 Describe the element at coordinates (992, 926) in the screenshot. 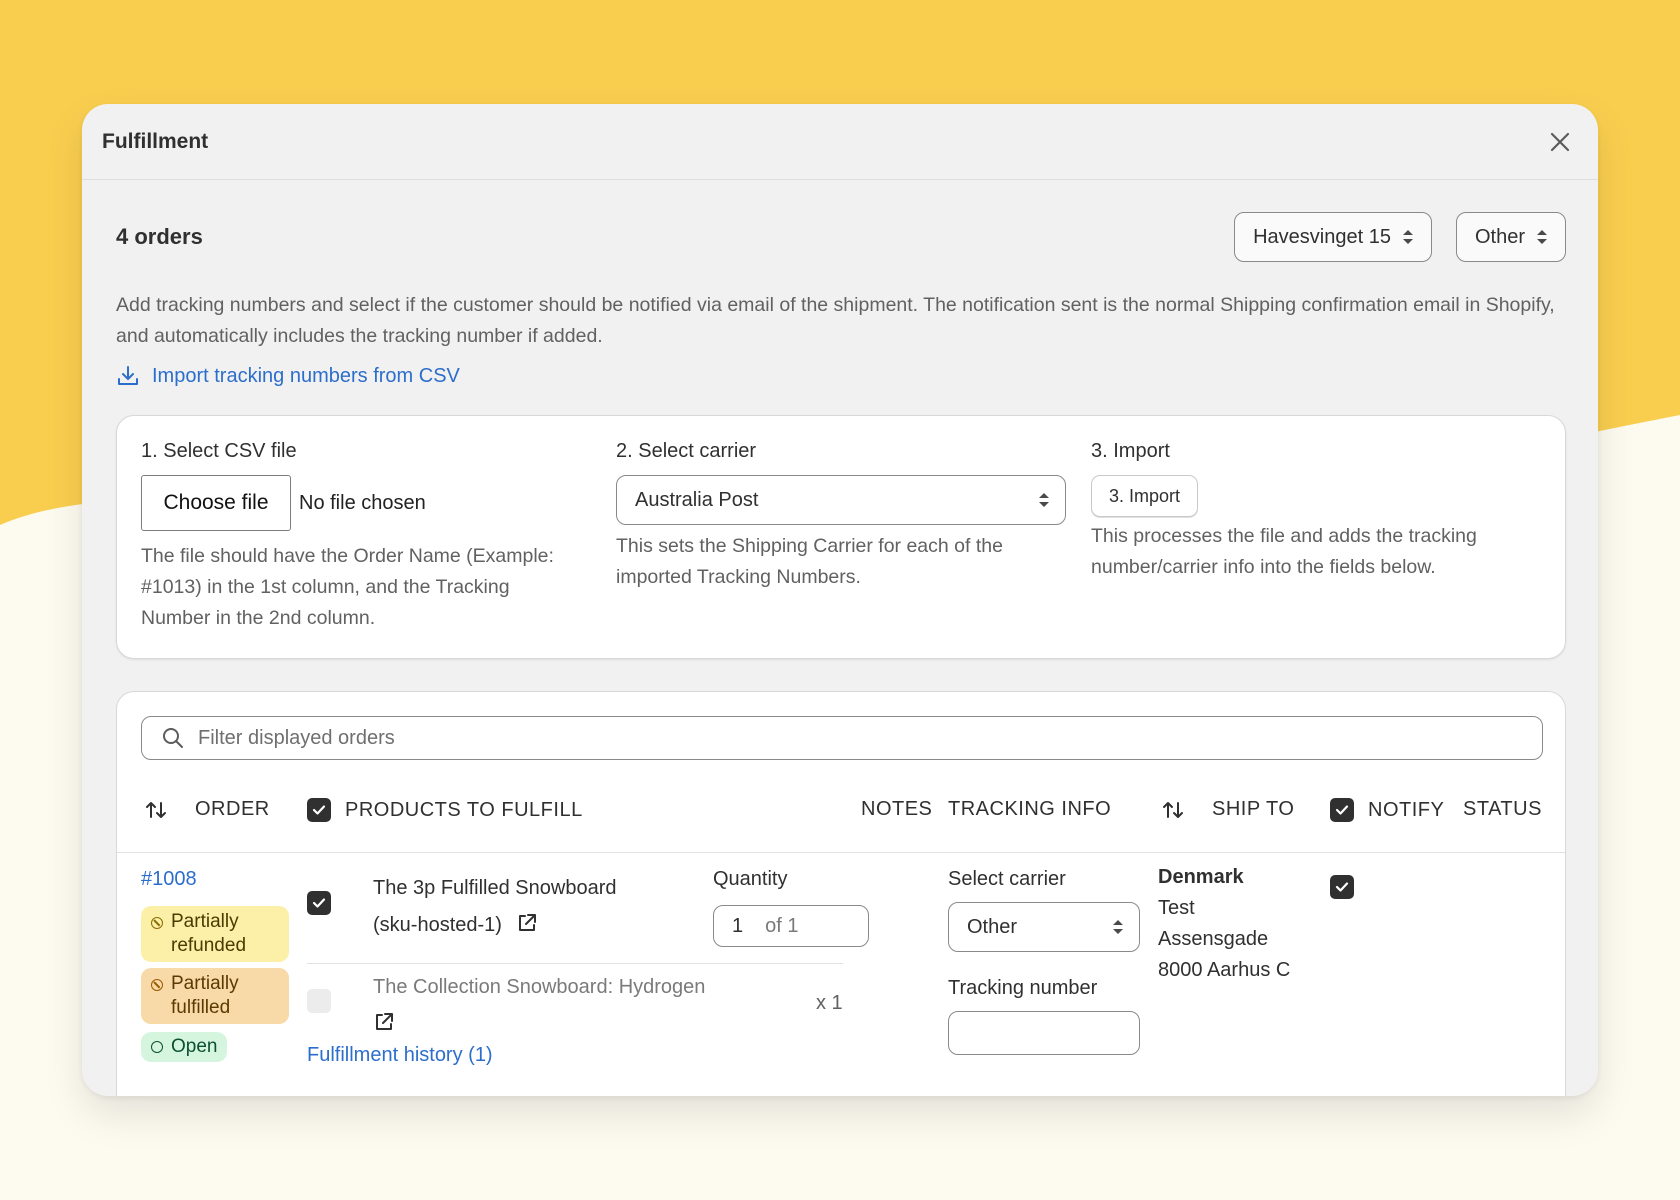

I see `row-carrier-value: Other` at that location.